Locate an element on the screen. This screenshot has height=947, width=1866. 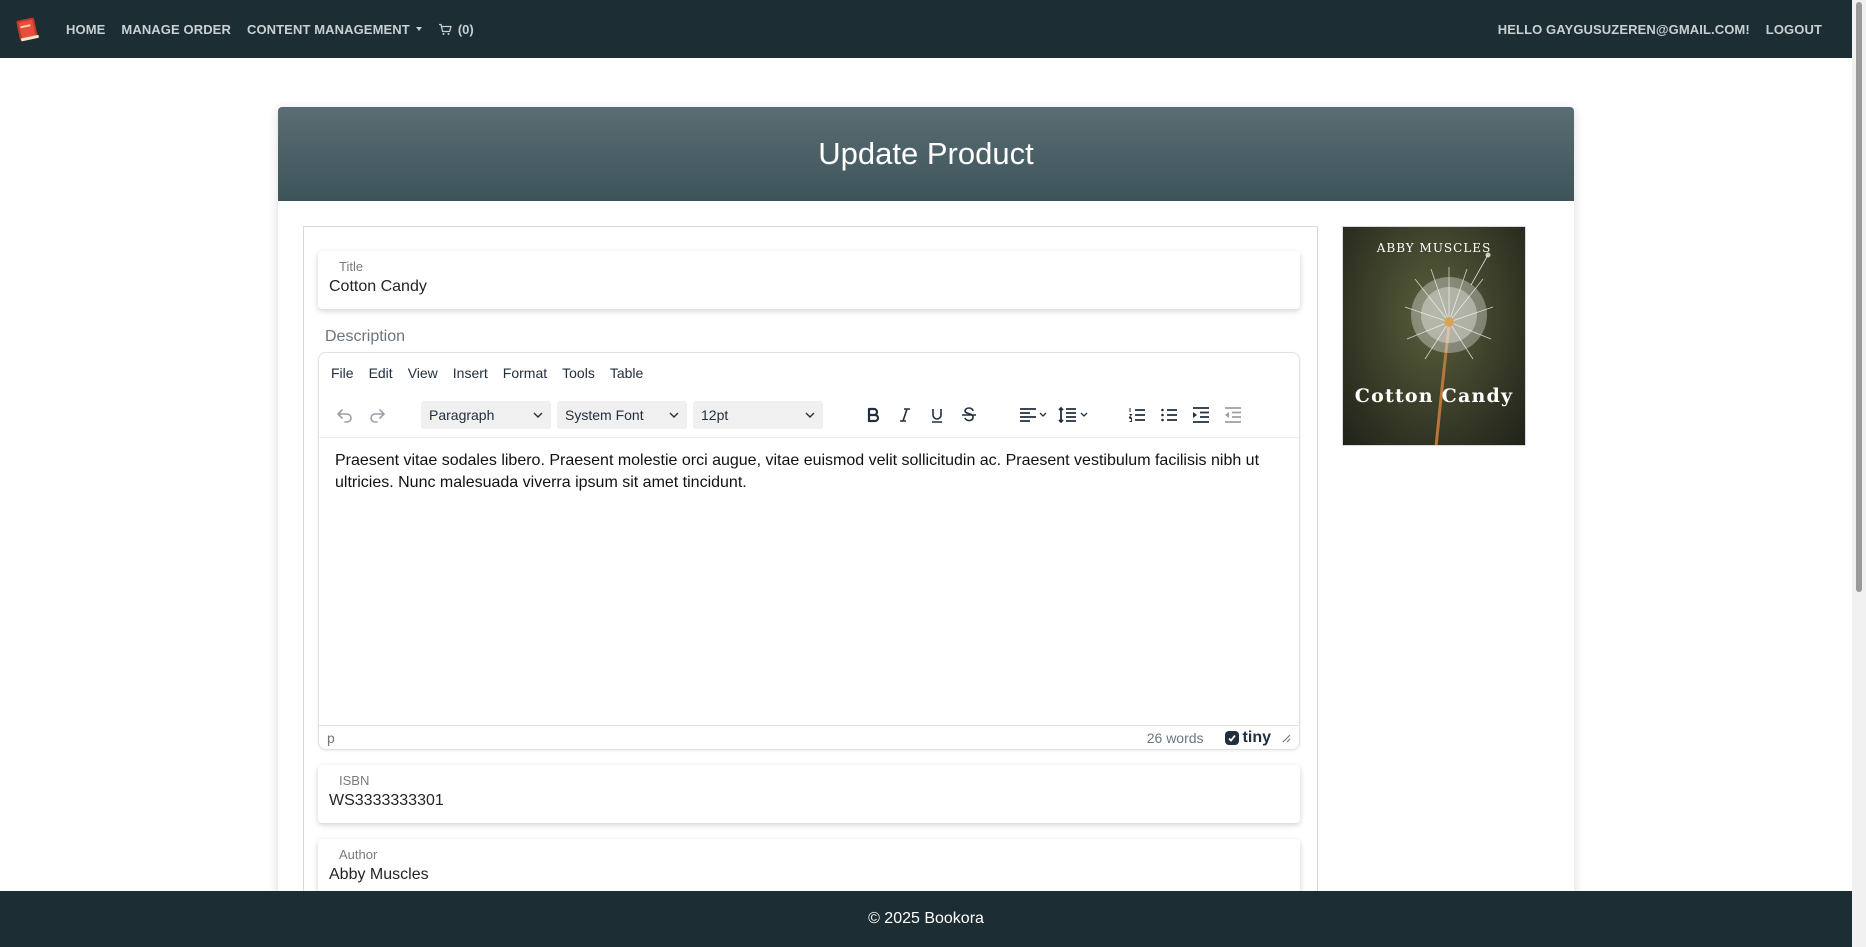
card-header: Update Product is located at coordinates (926, 154).